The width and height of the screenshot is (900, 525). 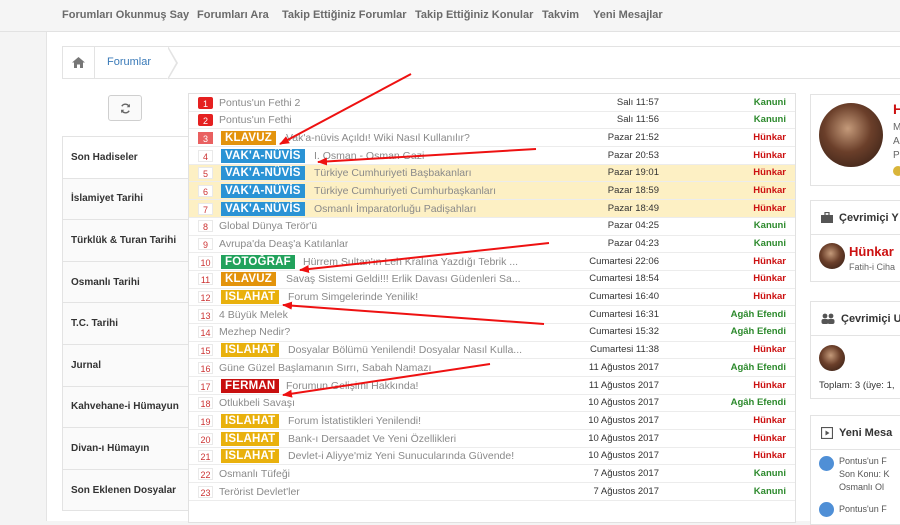 I want to click on thread-prefix-badge: FOTOĞRAF, so click(x=258, y=261).